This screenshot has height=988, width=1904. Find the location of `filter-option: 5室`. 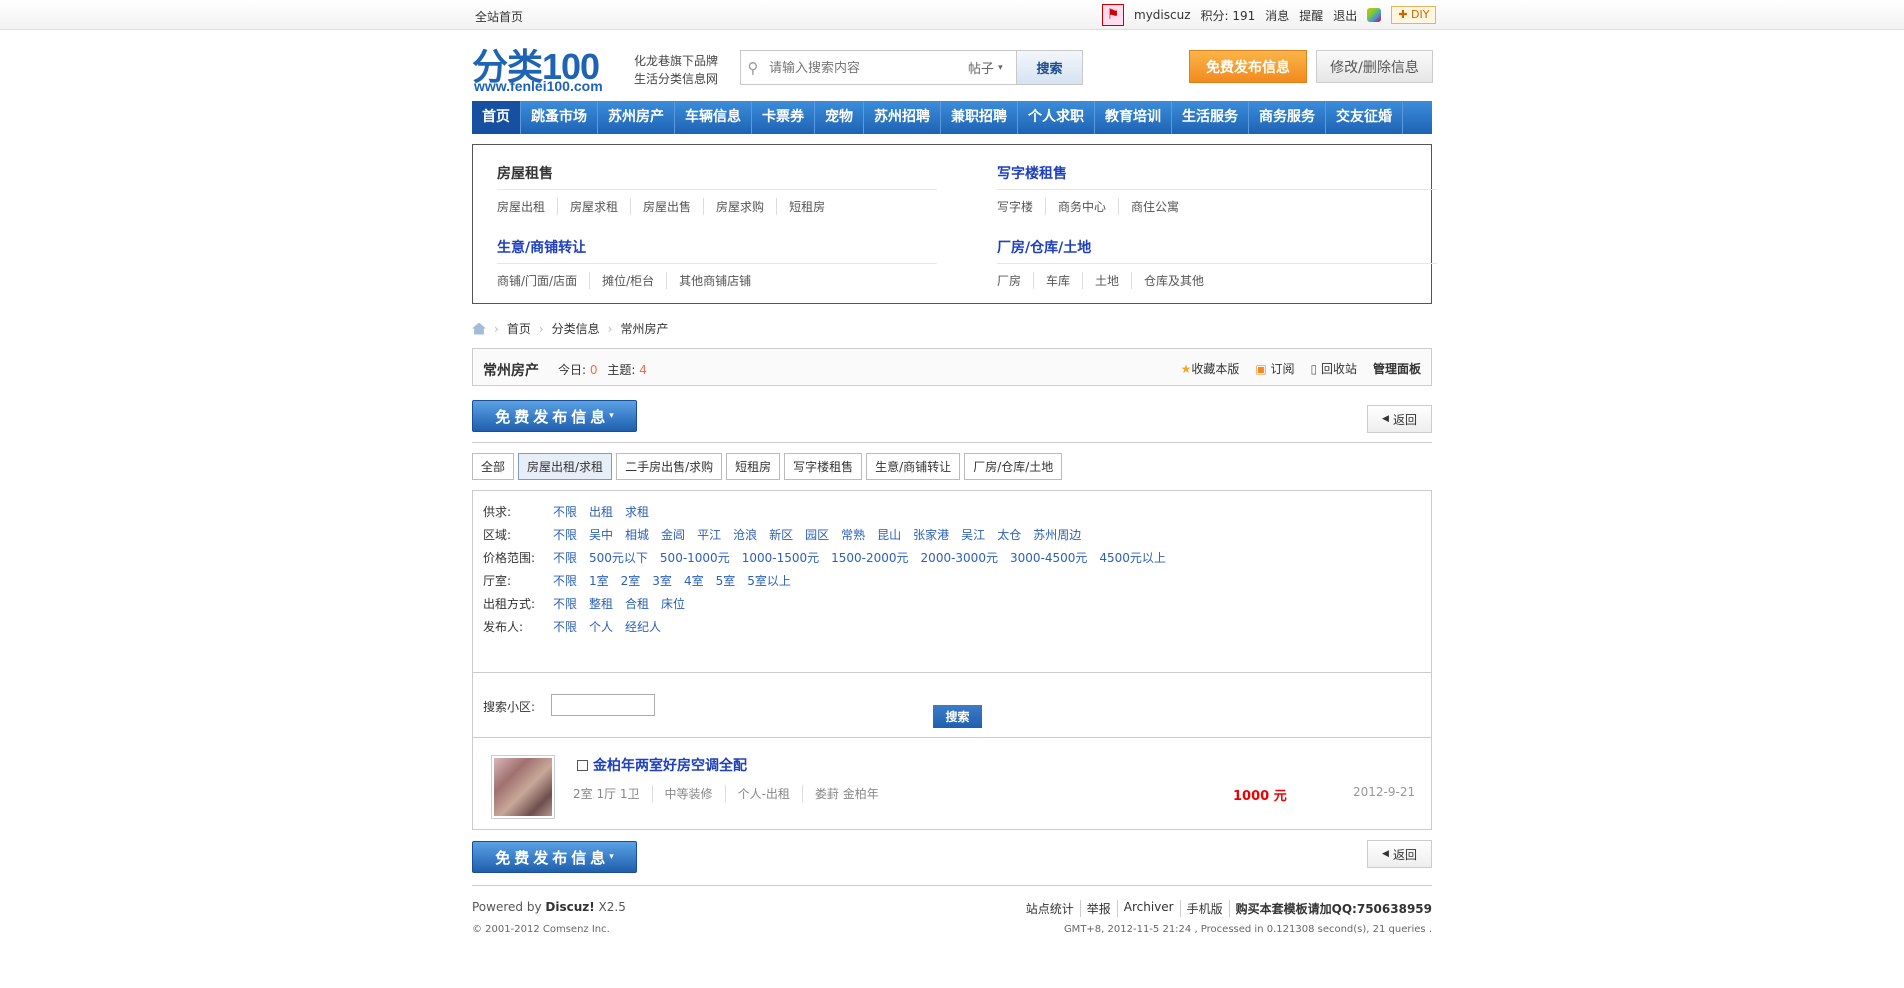

filter-option: 5室 is located at coordinates (726, 580).